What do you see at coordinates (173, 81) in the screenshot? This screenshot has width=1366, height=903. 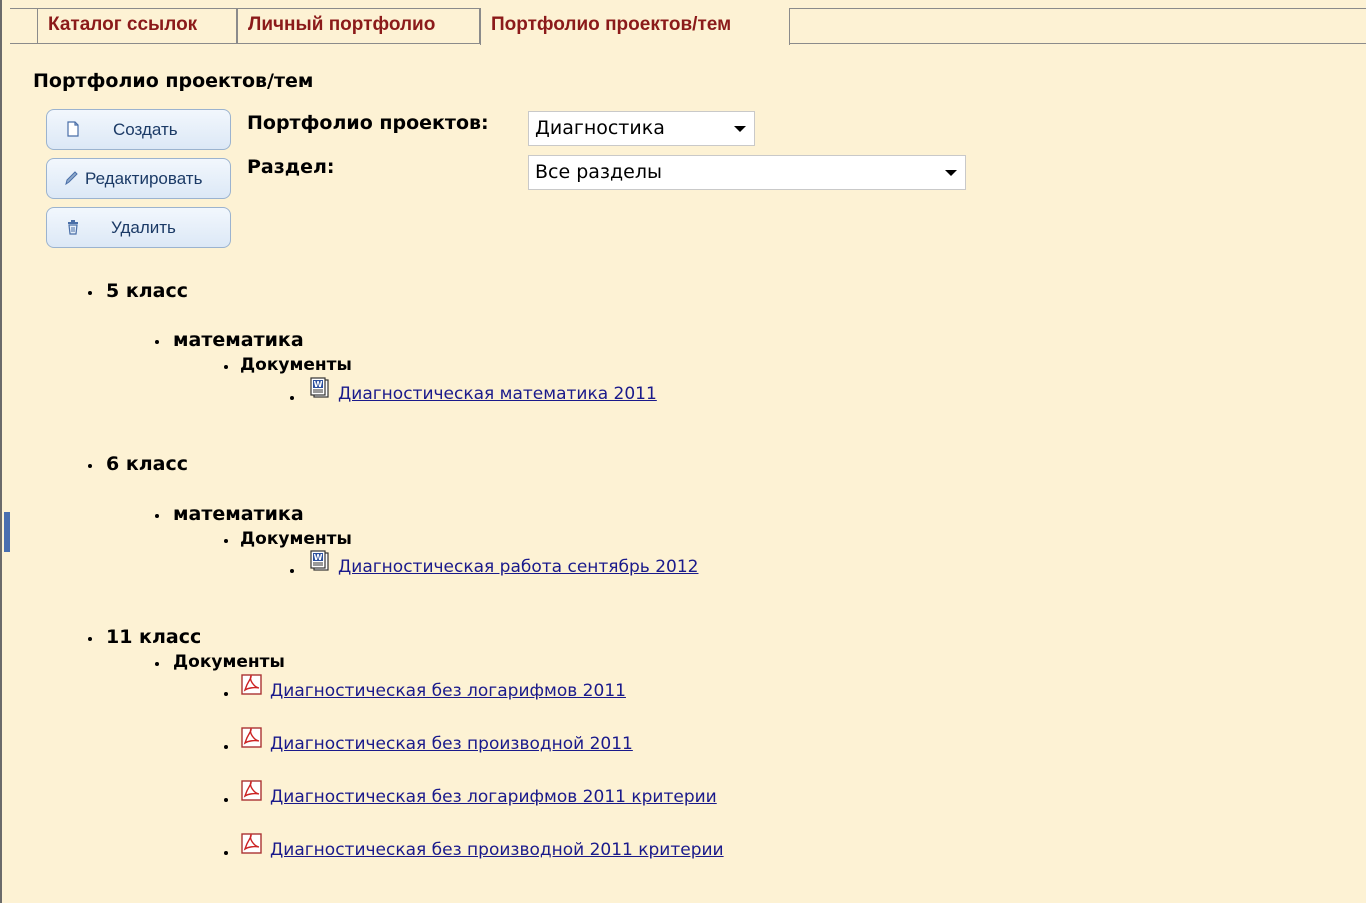 I see `page-title: Портфолио проектов/тем` at bounding box center [173, 81].